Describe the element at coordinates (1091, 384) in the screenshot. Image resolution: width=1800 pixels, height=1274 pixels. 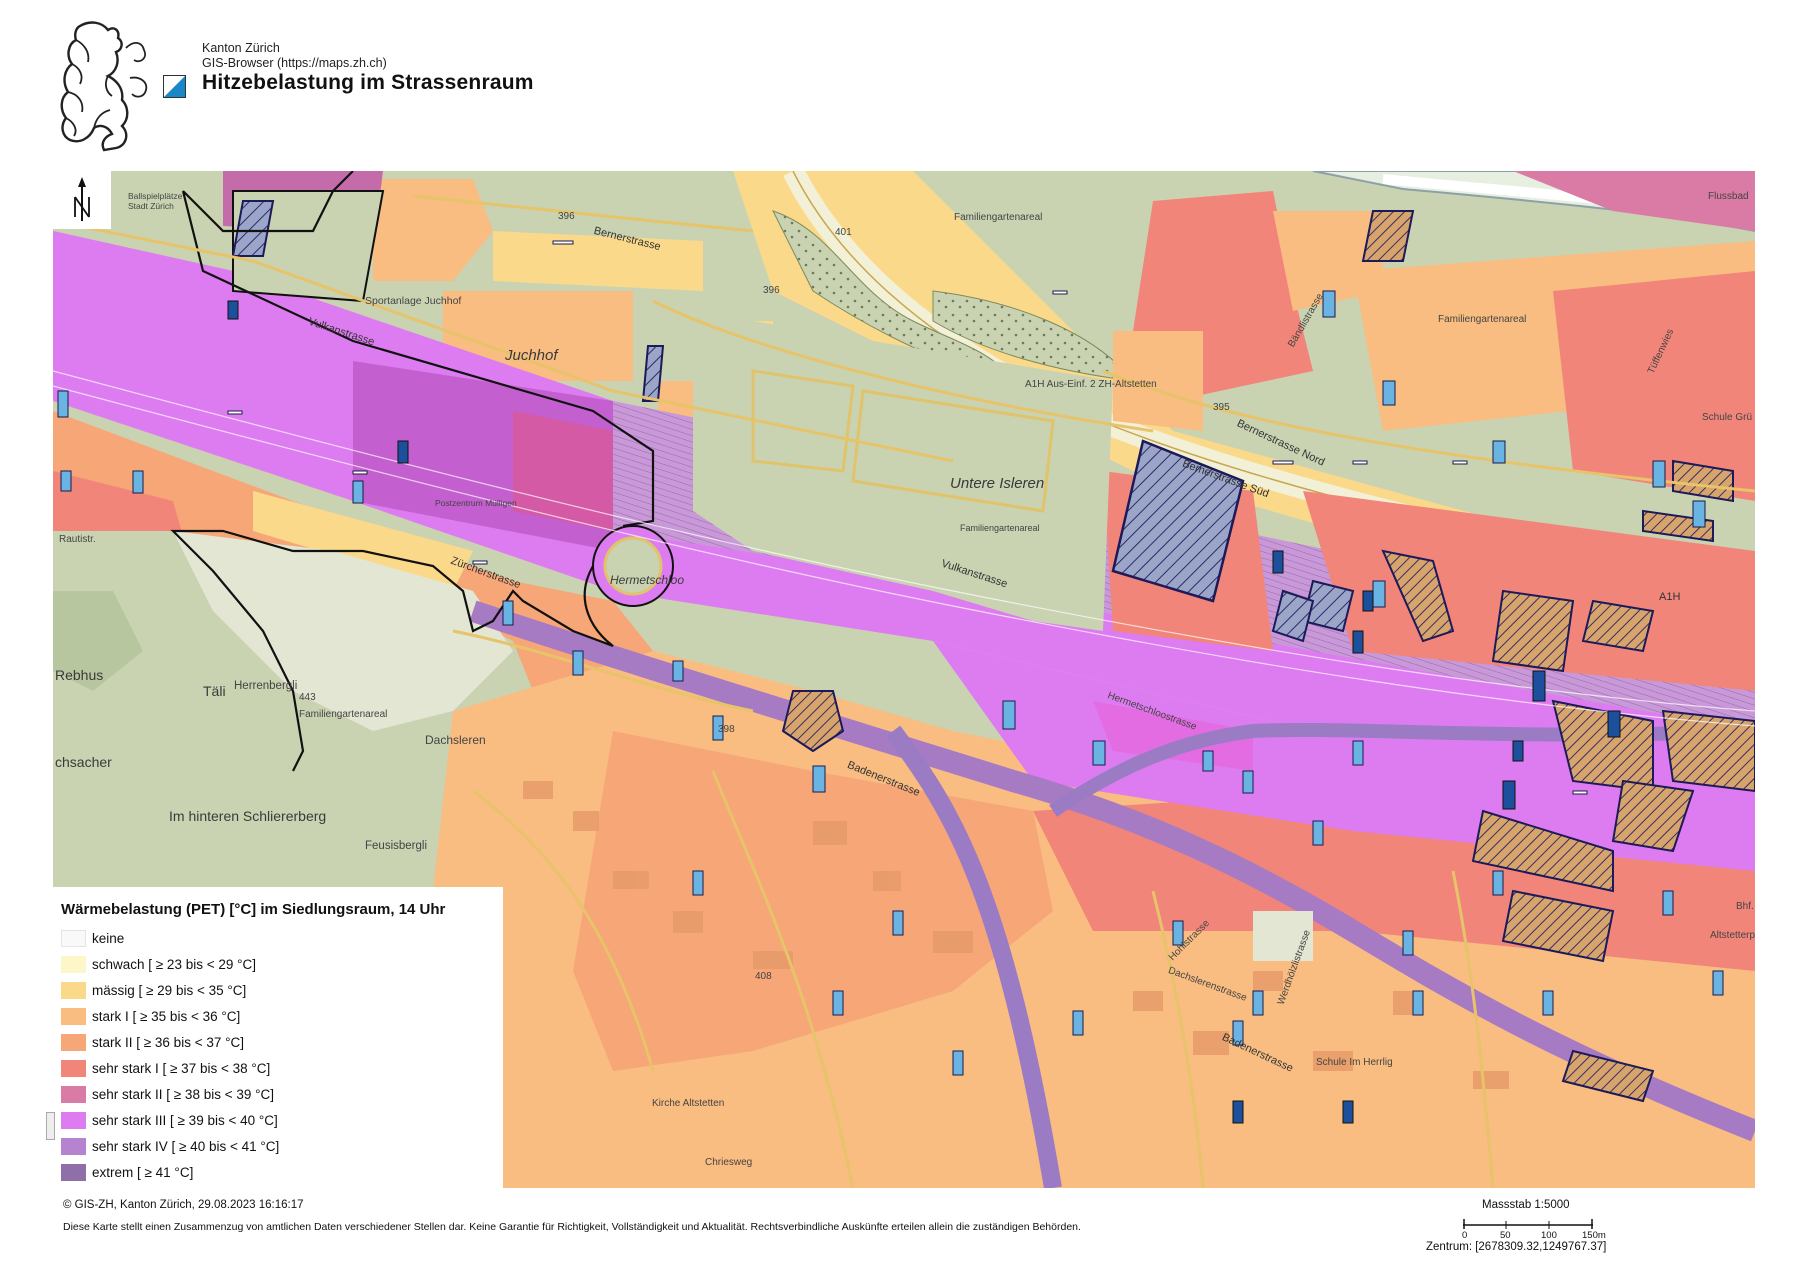
I see `label-a1h-exit: A1H Aus-Einf. 2 ZH-Altstetten` at that location.